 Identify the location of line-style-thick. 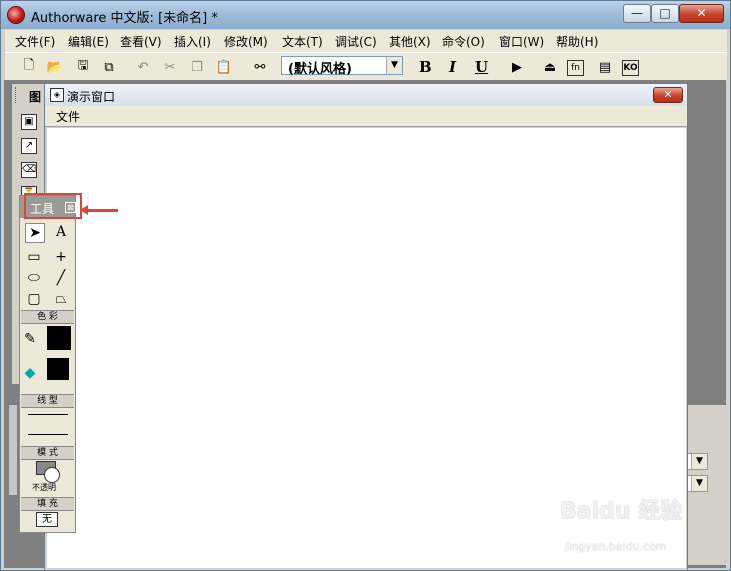
(48, 434).